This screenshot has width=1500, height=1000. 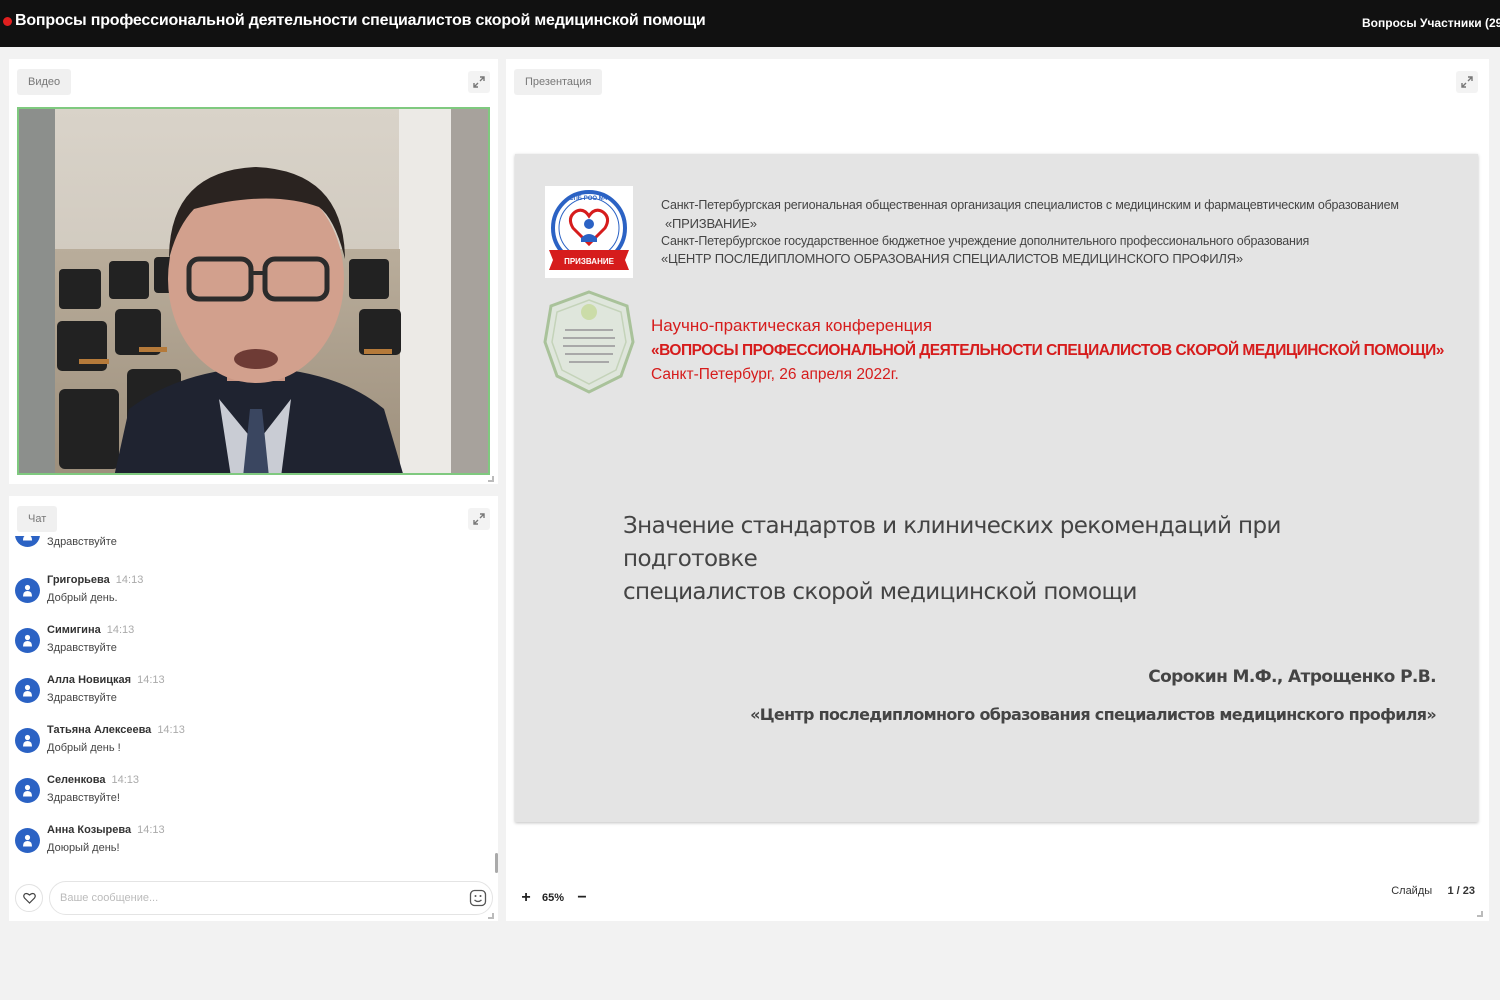 I want to click on slide-current: 1, so click(x=1450, y=891).